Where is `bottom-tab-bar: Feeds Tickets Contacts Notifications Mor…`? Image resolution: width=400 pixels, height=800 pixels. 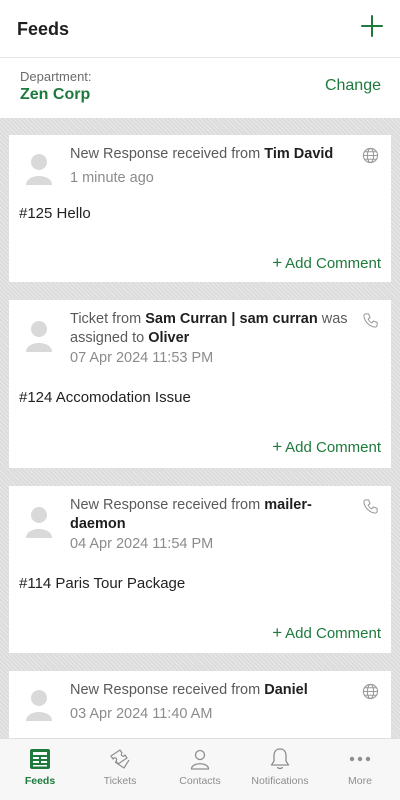
bottom-tab-bar: Feeds Tickets Contacts Notifications Mor… is located at coordinates (200, 769).